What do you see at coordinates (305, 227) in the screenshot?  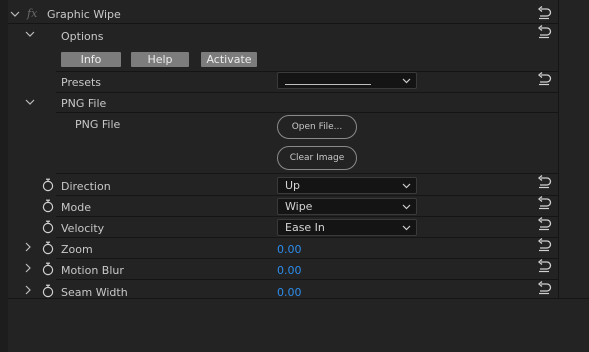 I see `velocity-value: Ease In` at bounding box center [305, 227].